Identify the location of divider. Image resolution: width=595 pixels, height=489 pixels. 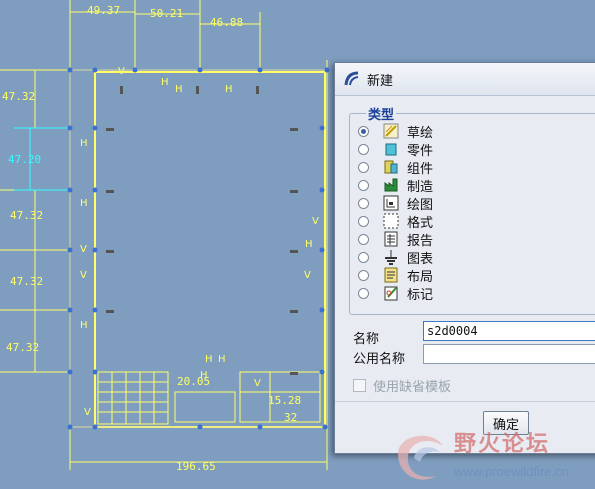
(465, 401).